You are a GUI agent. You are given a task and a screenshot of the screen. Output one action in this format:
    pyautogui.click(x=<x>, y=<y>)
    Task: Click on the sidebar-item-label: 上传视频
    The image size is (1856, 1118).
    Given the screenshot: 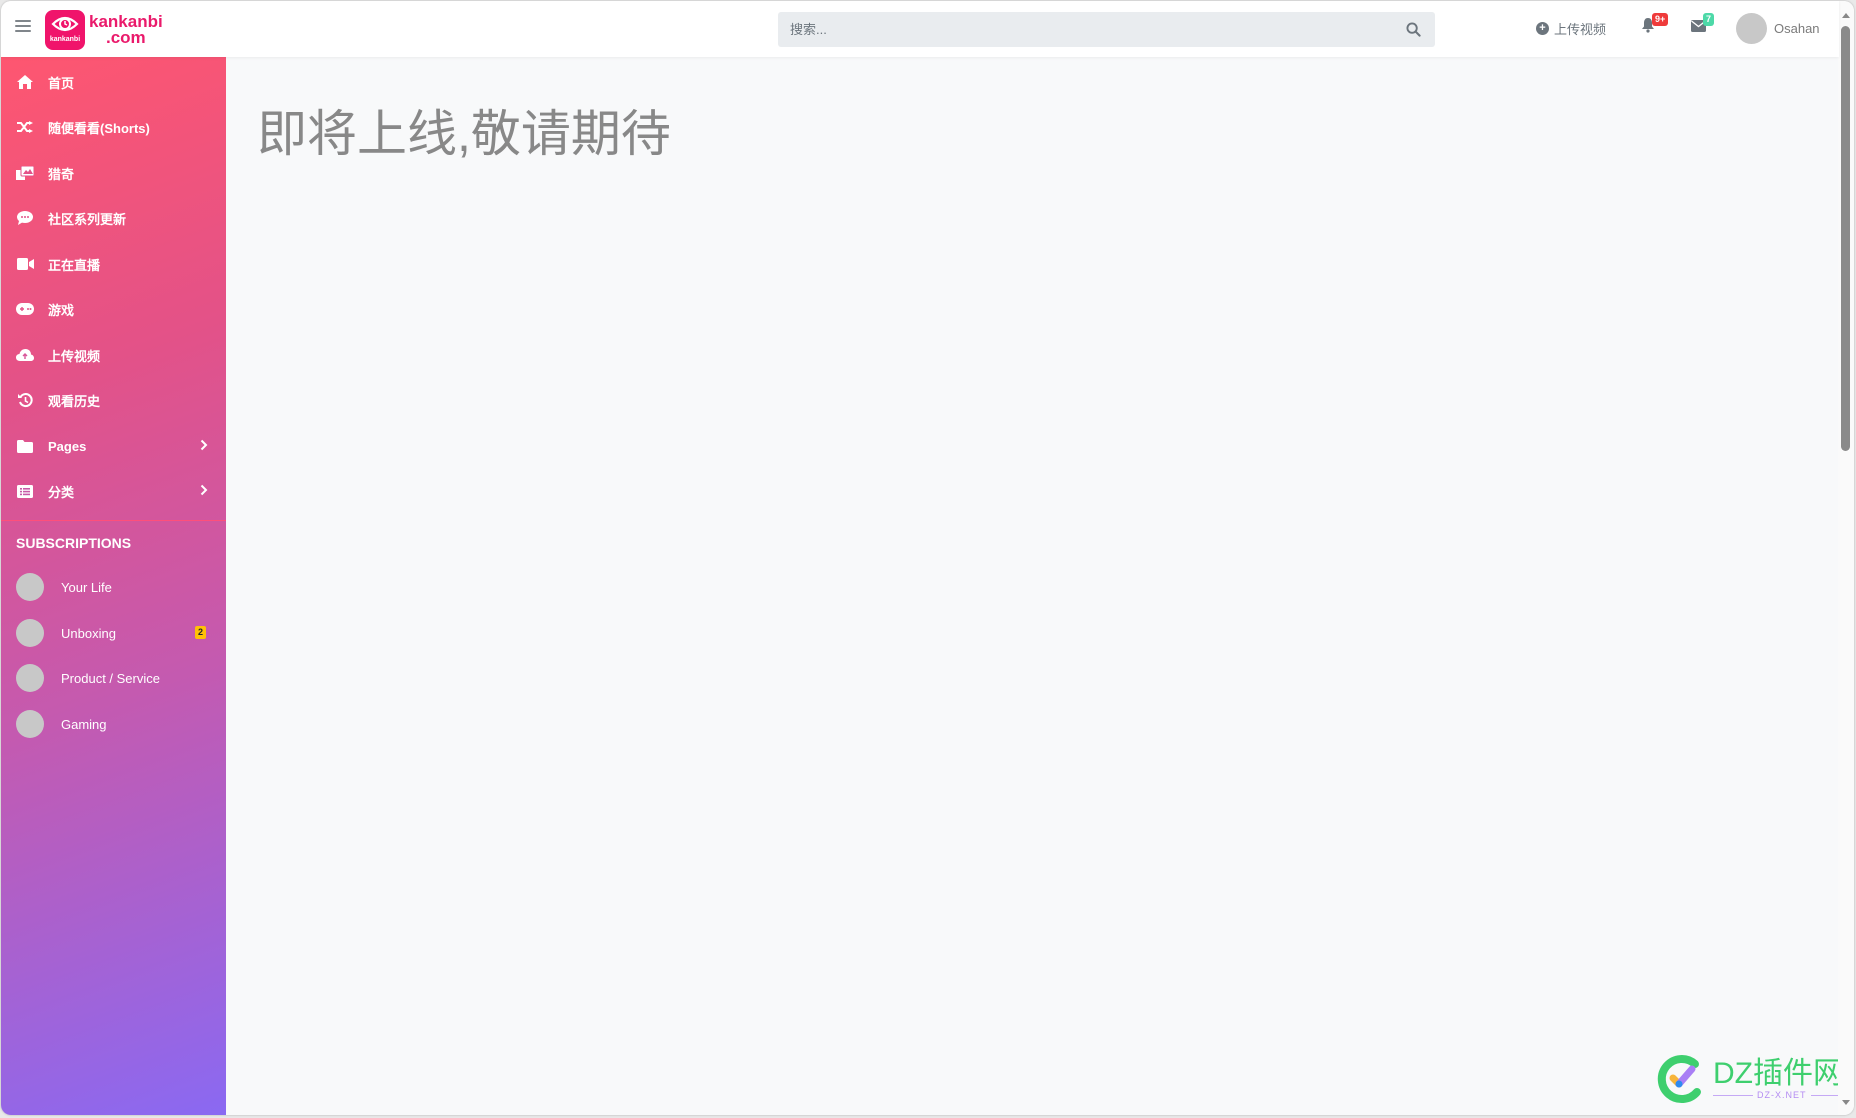 What is the action you would take?
    pyautogui.click(x=74, y=356)
    